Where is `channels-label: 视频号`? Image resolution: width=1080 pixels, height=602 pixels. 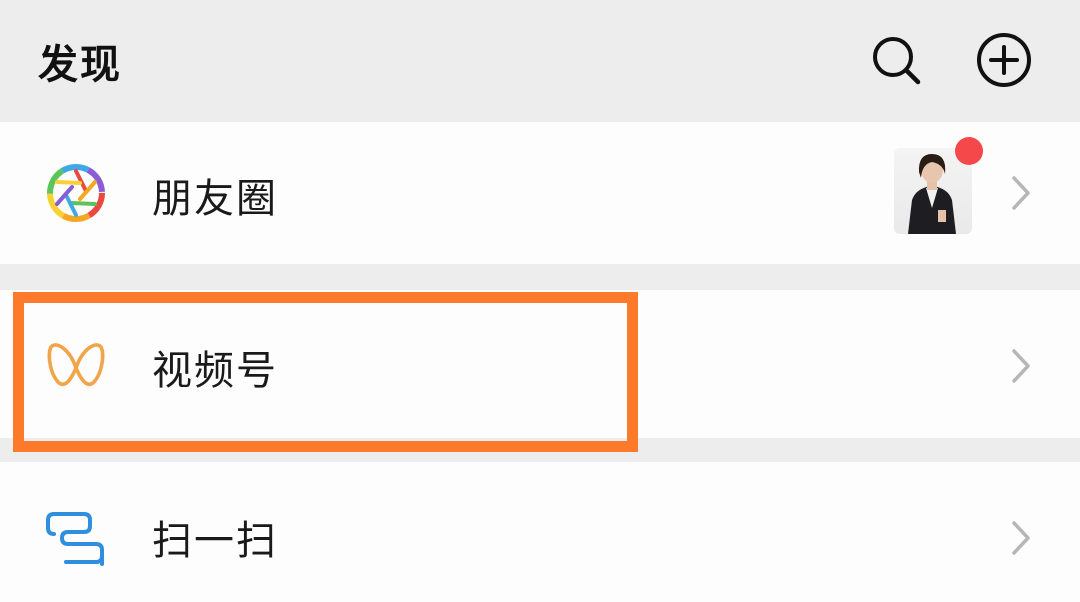
channels-label: 视频号 is located at coordinates (215, 371).